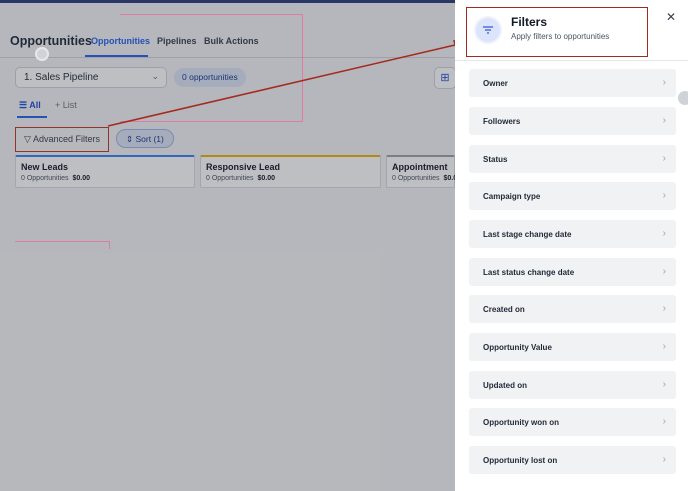  Describe the element at coordinates (572, 83) in the screenshot. I see `filter-item-owner: Owner ›` at that location.